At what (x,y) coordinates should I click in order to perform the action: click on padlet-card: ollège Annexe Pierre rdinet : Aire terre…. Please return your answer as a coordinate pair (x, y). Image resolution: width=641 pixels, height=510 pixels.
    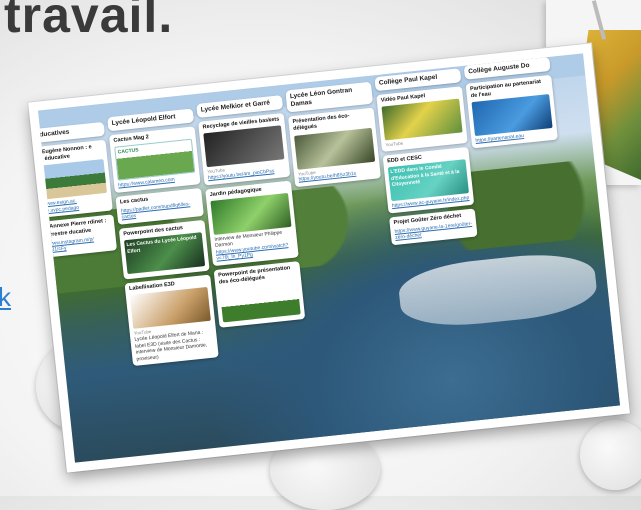
    Looking at the image, I should click on (77, 236).